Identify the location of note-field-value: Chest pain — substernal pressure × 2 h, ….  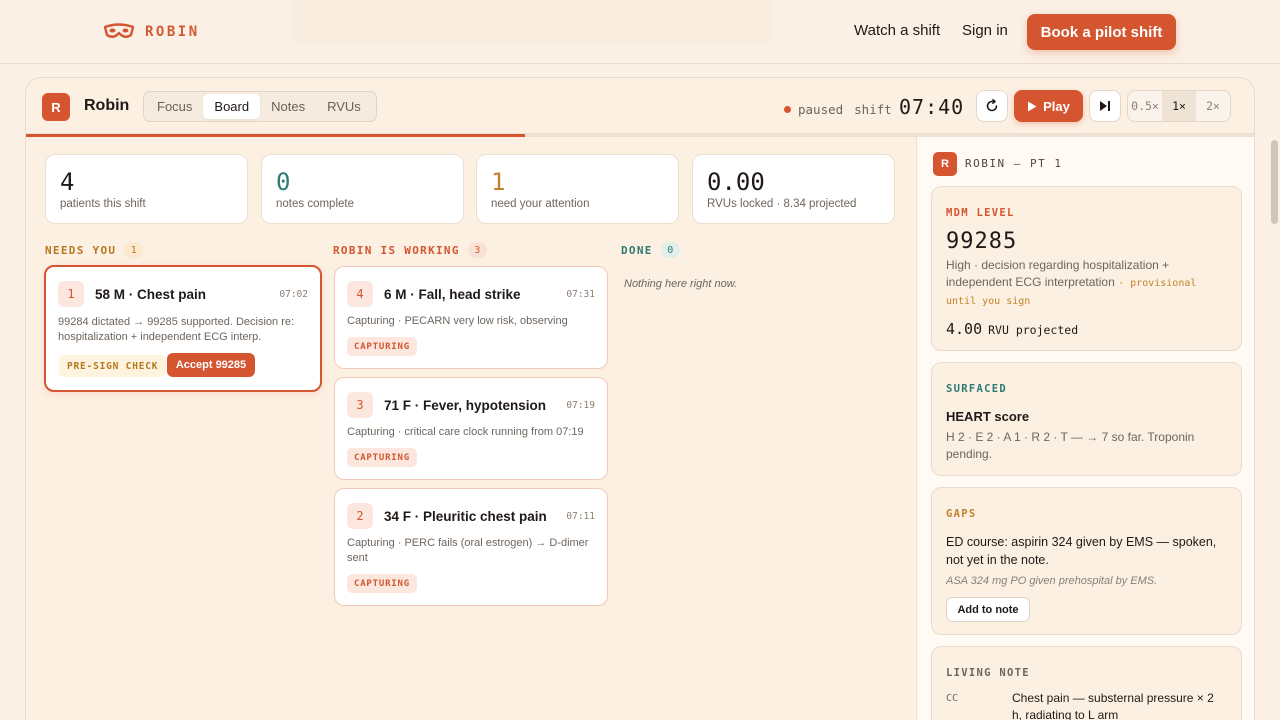
(1113, 705).